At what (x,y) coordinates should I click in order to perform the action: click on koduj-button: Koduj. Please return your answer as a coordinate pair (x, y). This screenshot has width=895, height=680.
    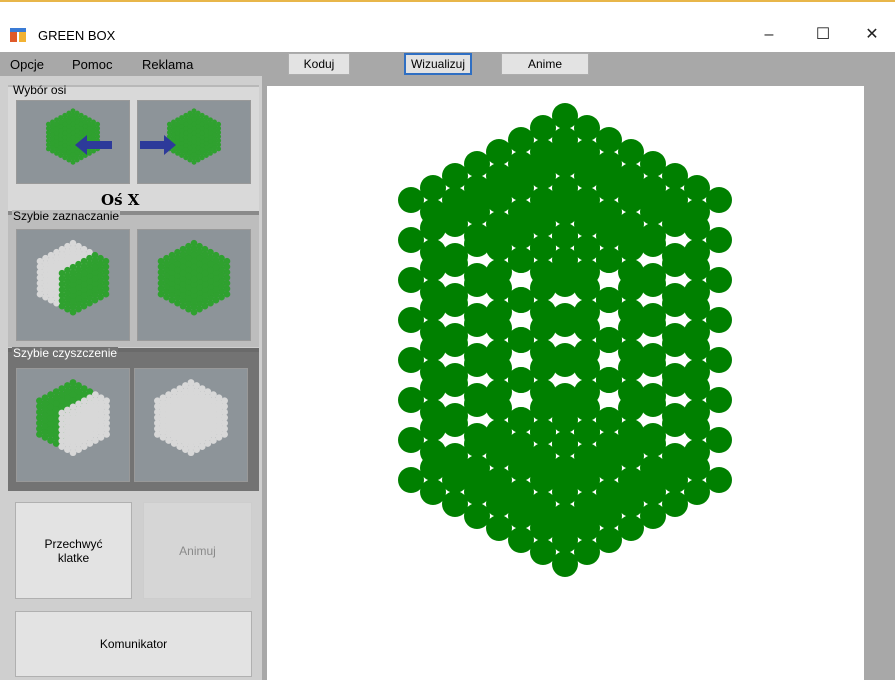
    Looking at the image, I should click on (319, 64).